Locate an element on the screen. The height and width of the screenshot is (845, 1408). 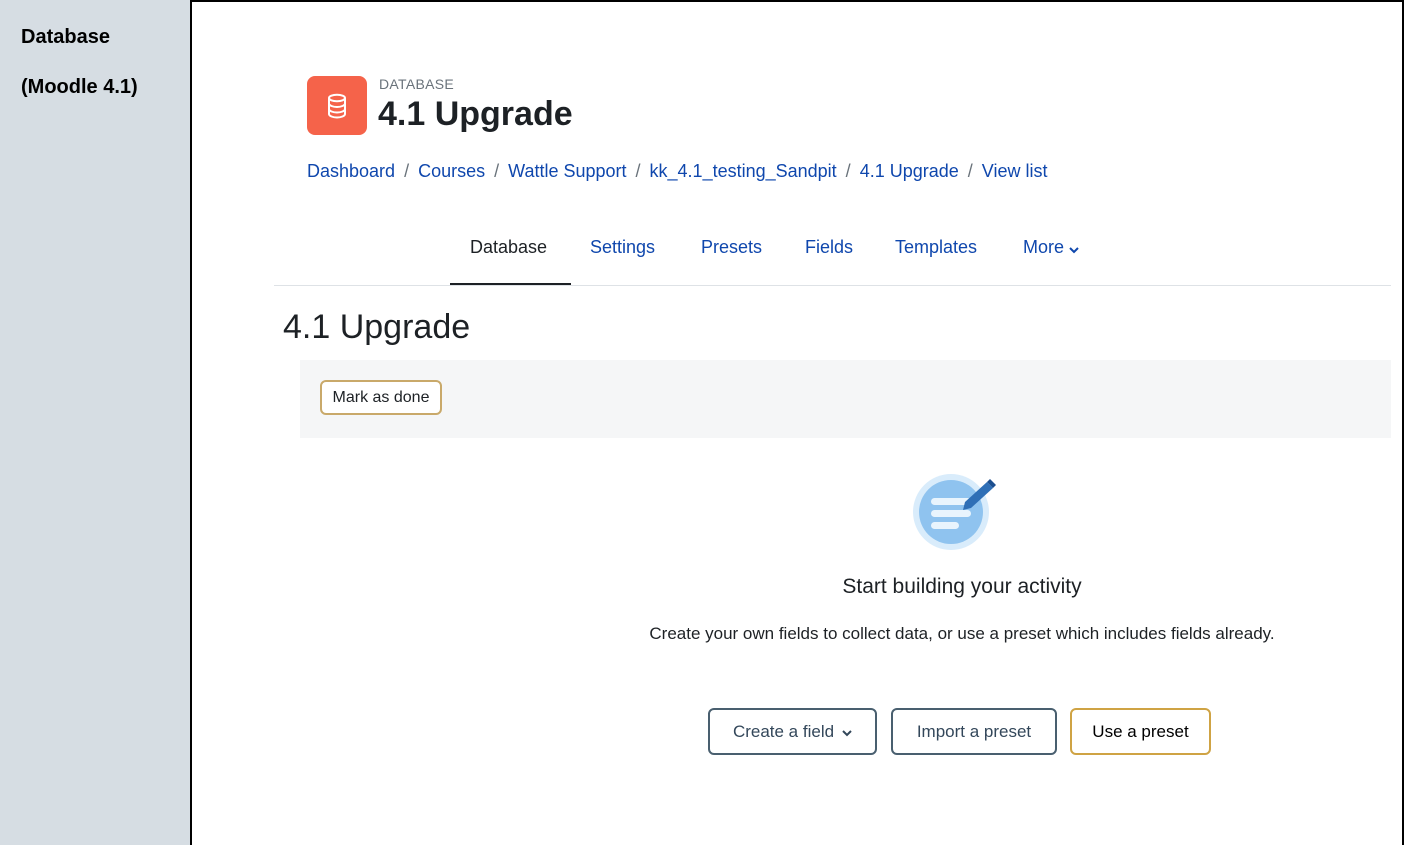
tab-more: More is located at coordinates (1051, 247).